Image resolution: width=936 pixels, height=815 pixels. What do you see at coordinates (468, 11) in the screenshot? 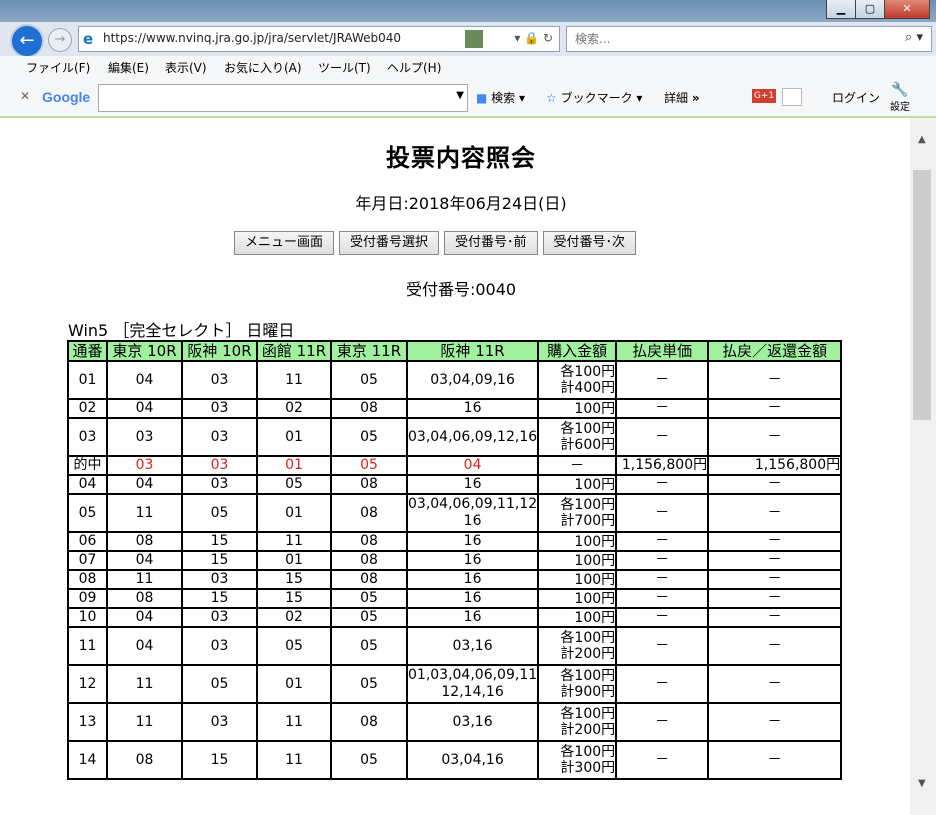
I see `window-titlebar: ▁ ▢ ✕` at bounding box center [468, 11].